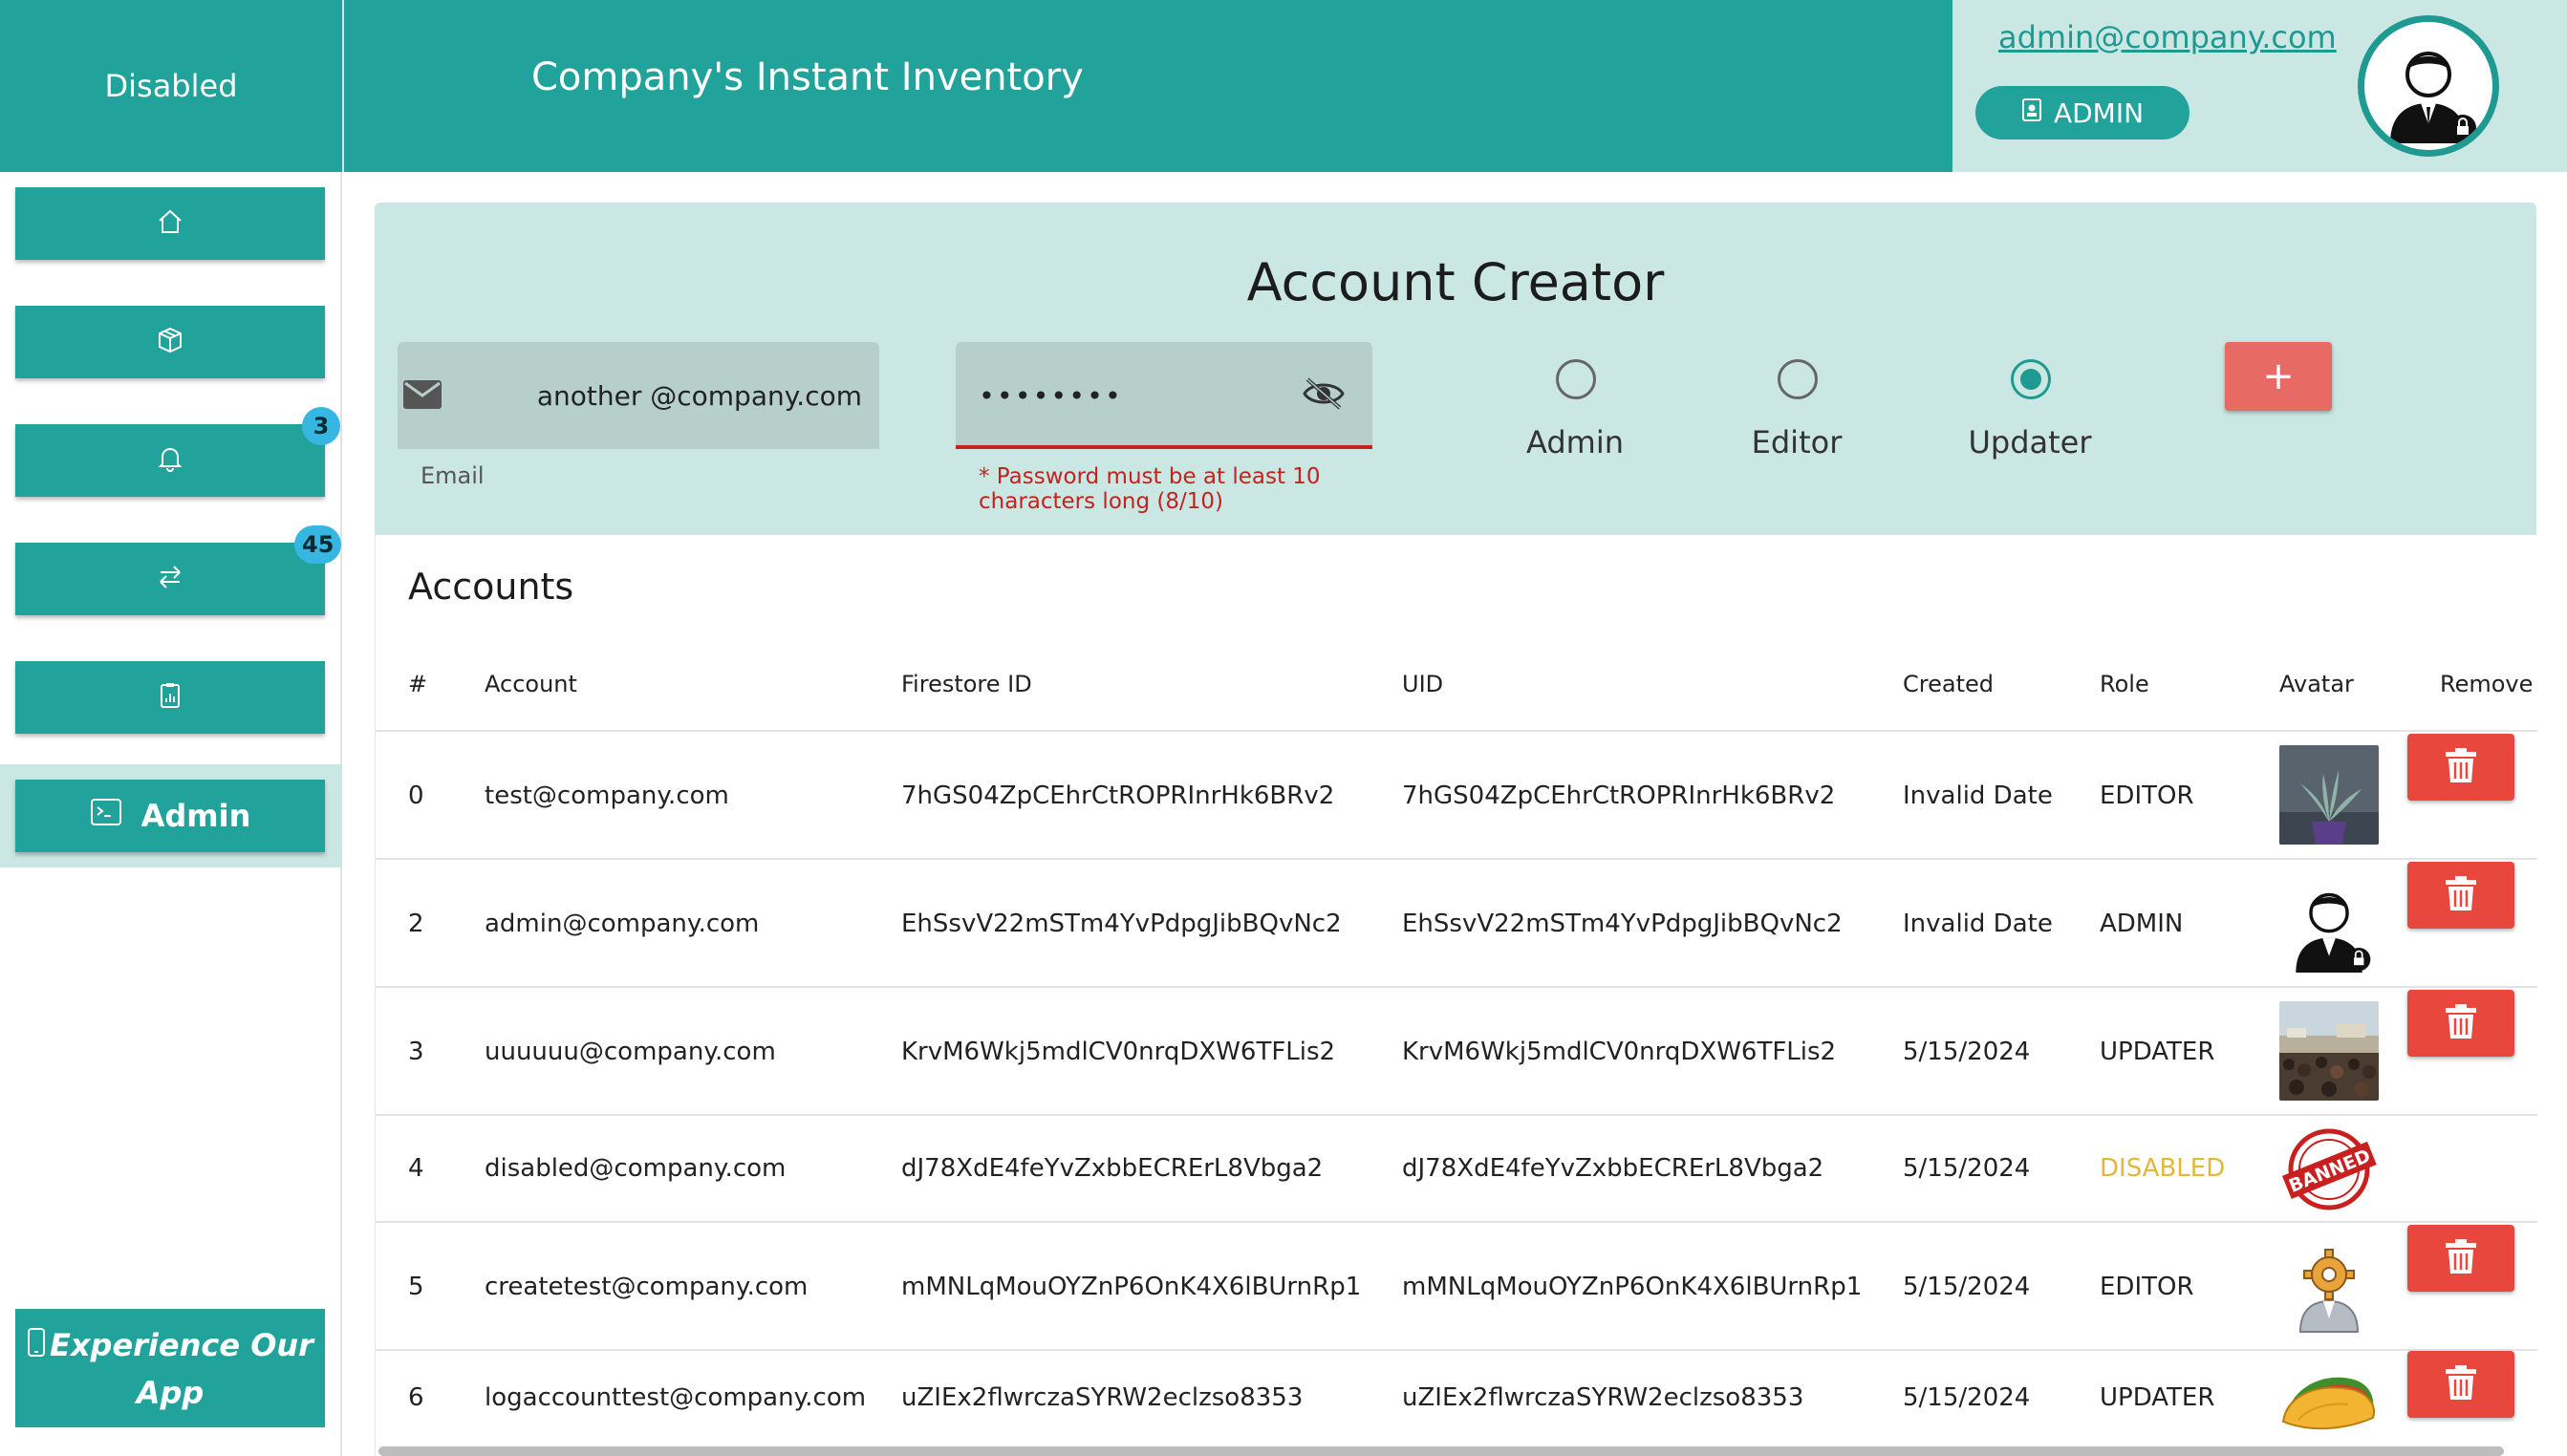 Image resolution: width=2567 pixels, height=1456 pixels. I want to click on transfer-icon, so click(170, 579).